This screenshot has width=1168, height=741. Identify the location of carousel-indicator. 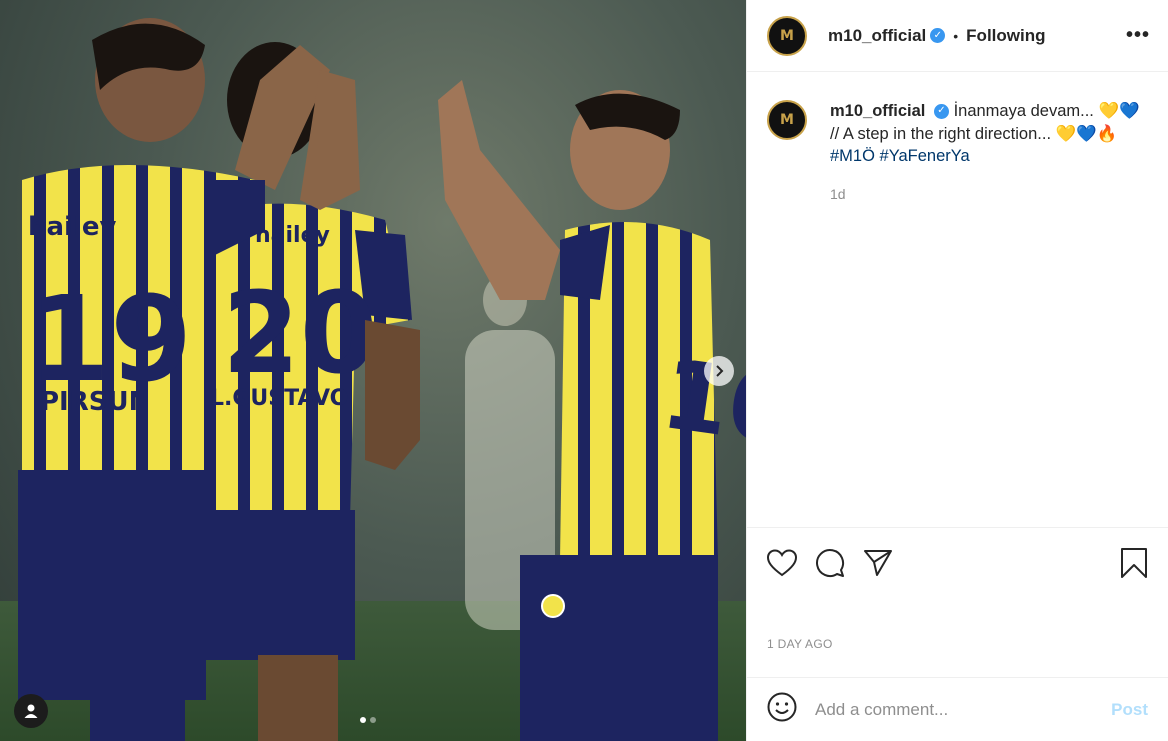
(368, 720).